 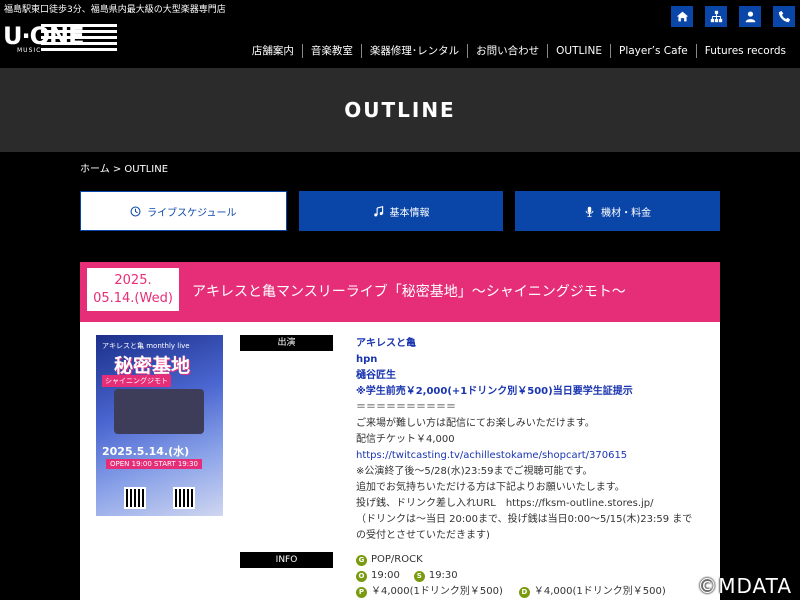 I want to click on open-badge-icon: O, so click(x=361, y=576).